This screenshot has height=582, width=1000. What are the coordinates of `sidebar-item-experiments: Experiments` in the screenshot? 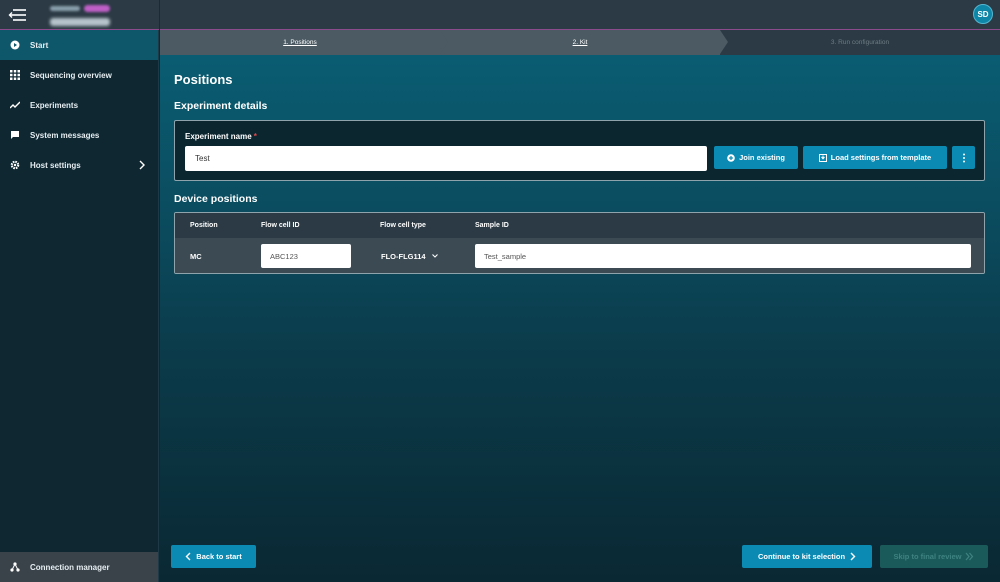 It's located at (79, 105).